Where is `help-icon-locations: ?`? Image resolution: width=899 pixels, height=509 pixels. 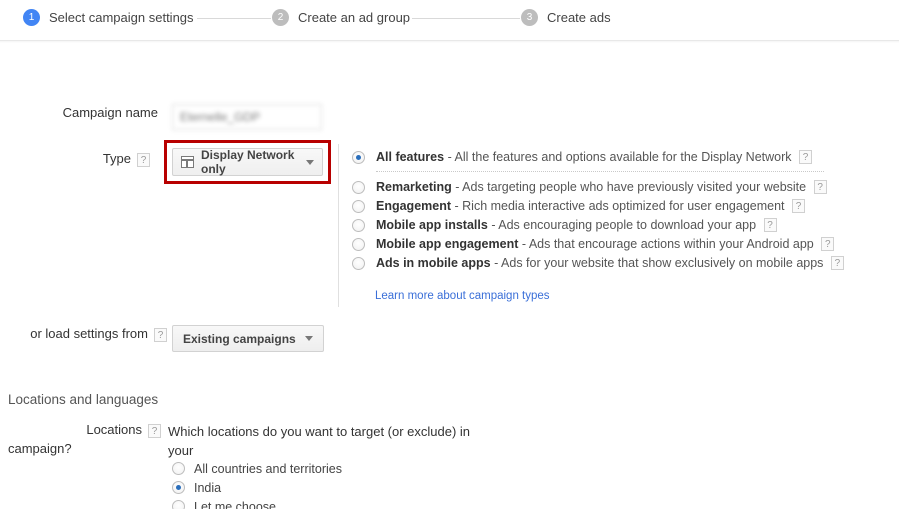
help-icon-locations: ? is located at coordinates (154, 431).